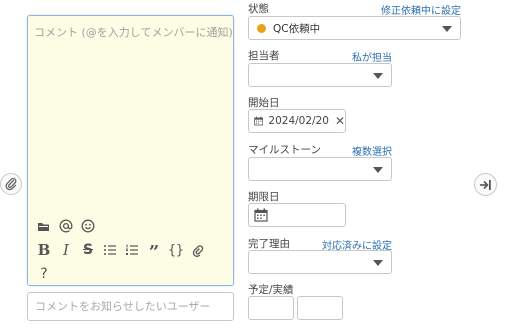 Image resolution: width=512 pixels, height=332 pixels. Describe the element at coordinates (271, 290) in the screenshot. I see `estimate-actual-label: 予定/実績` at that location.